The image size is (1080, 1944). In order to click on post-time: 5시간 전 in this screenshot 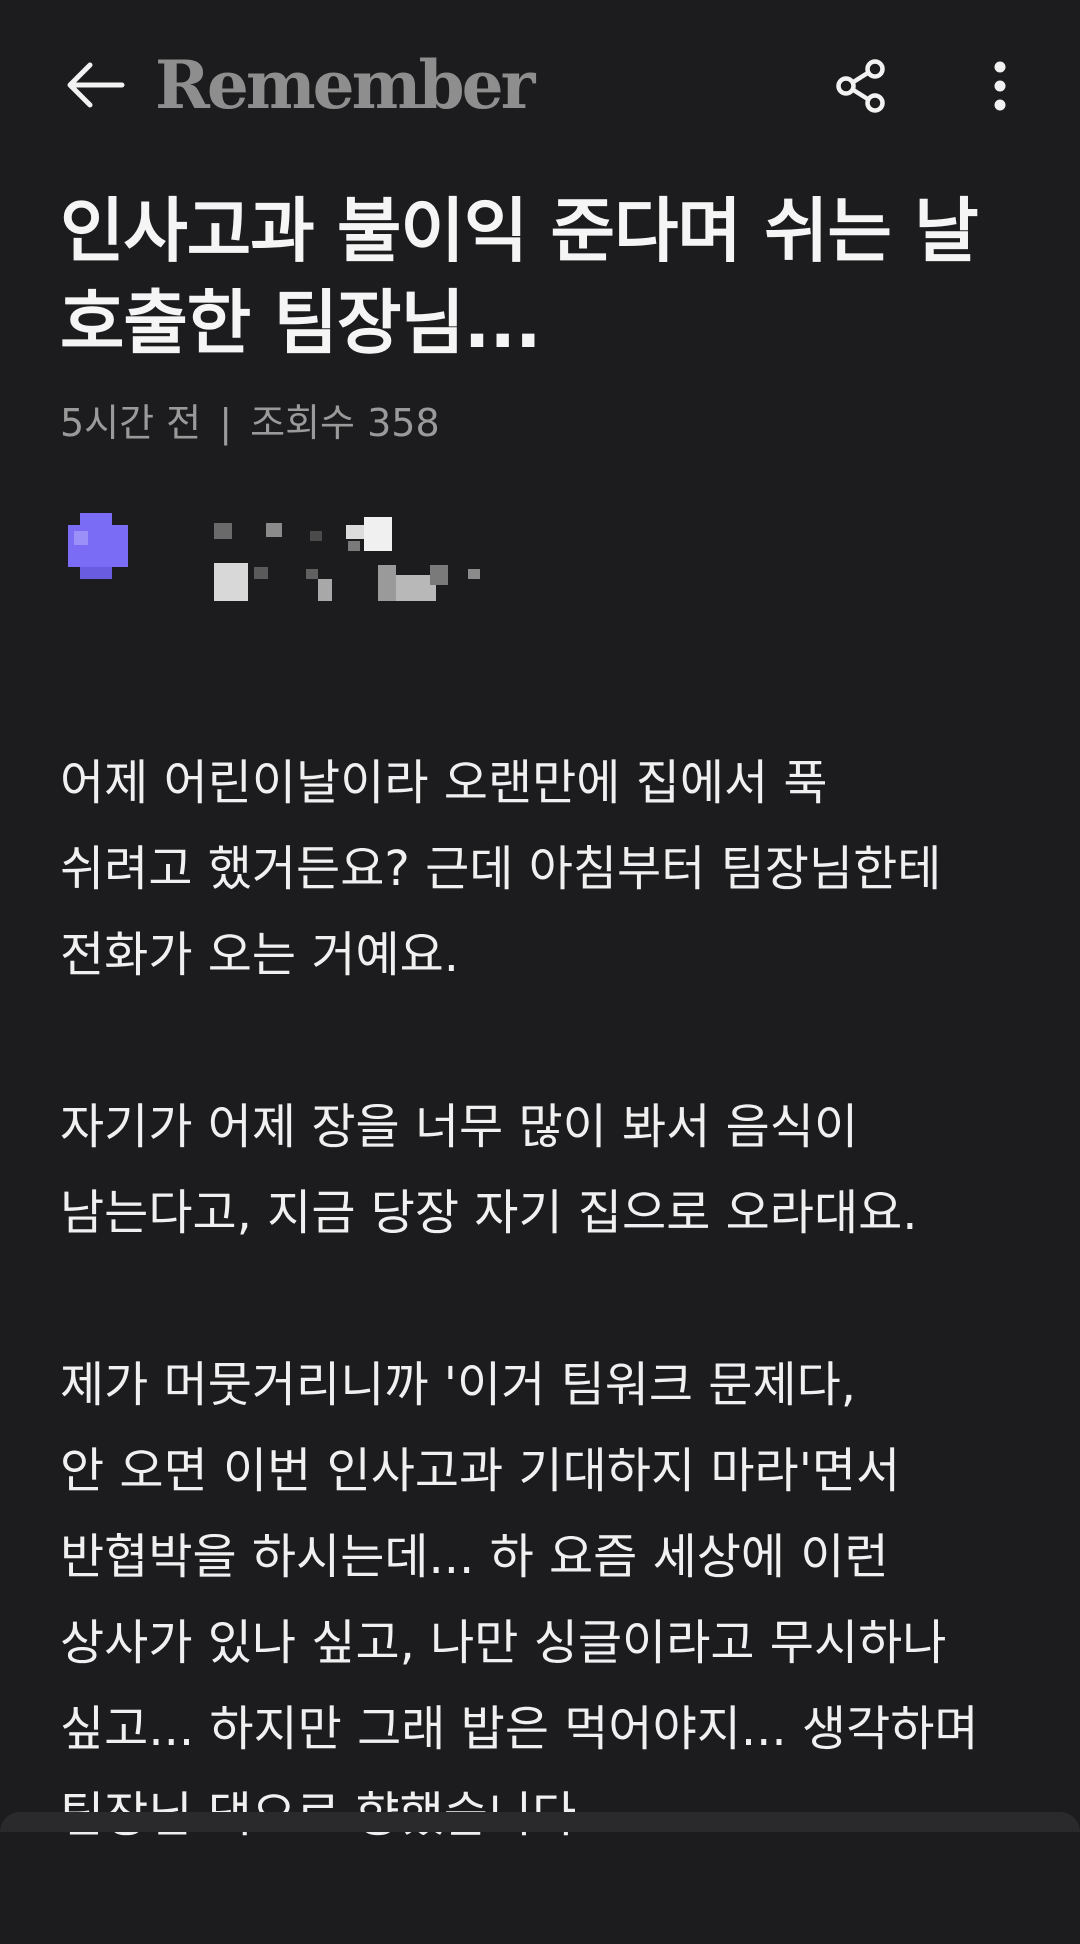, I will do `click(131, 423)`.